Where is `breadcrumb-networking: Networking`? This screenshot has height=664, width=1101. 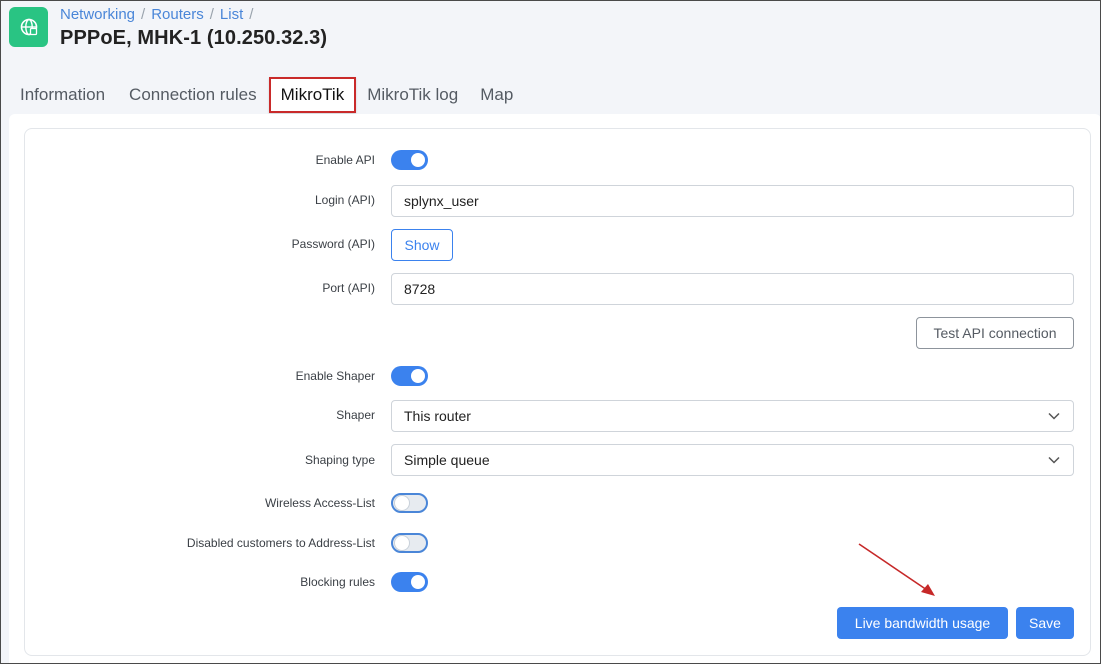 breadcrumb-networking: Networking is located at coordinates (97, 14).